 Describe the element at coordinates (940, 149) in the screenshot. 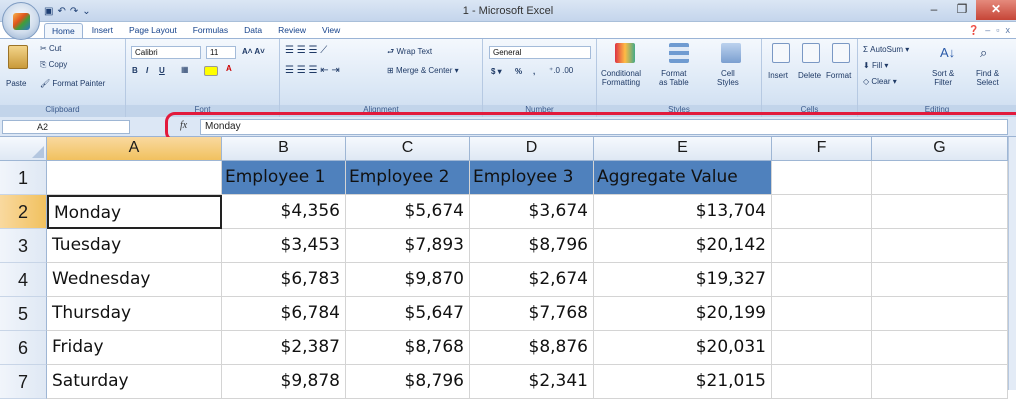

I see `column-header-g: G` at that location.